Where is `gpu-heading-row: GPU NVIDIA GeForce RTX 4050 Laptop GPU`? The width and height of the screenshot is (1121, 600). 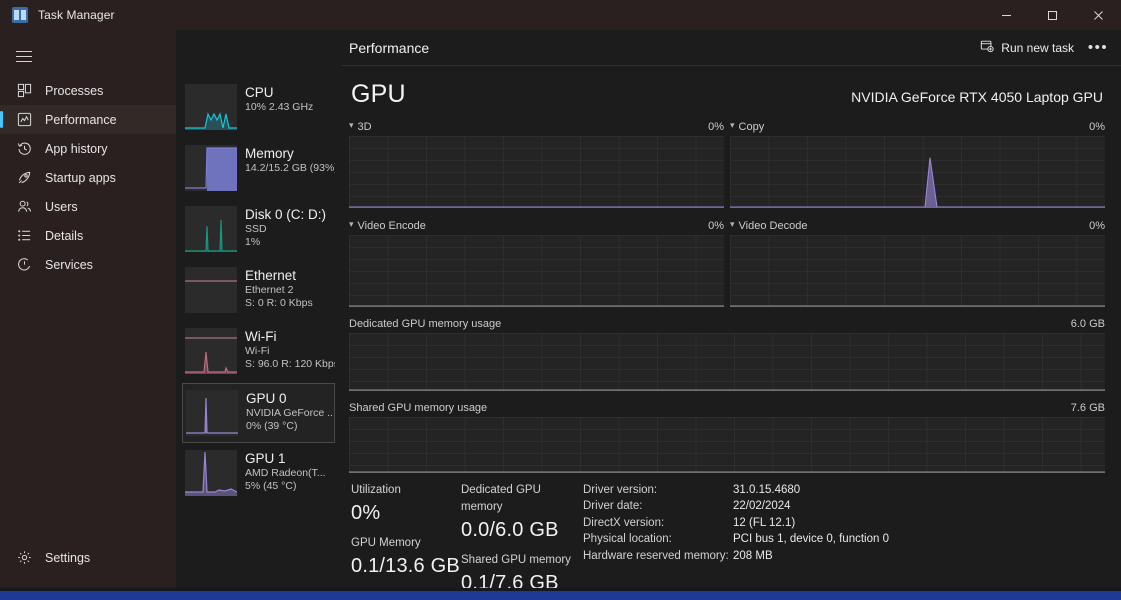 gpu-heading-row: GPU NVIDIA GeForce RTX 4050 Laptop GPU is located at coordinates (727, 94).